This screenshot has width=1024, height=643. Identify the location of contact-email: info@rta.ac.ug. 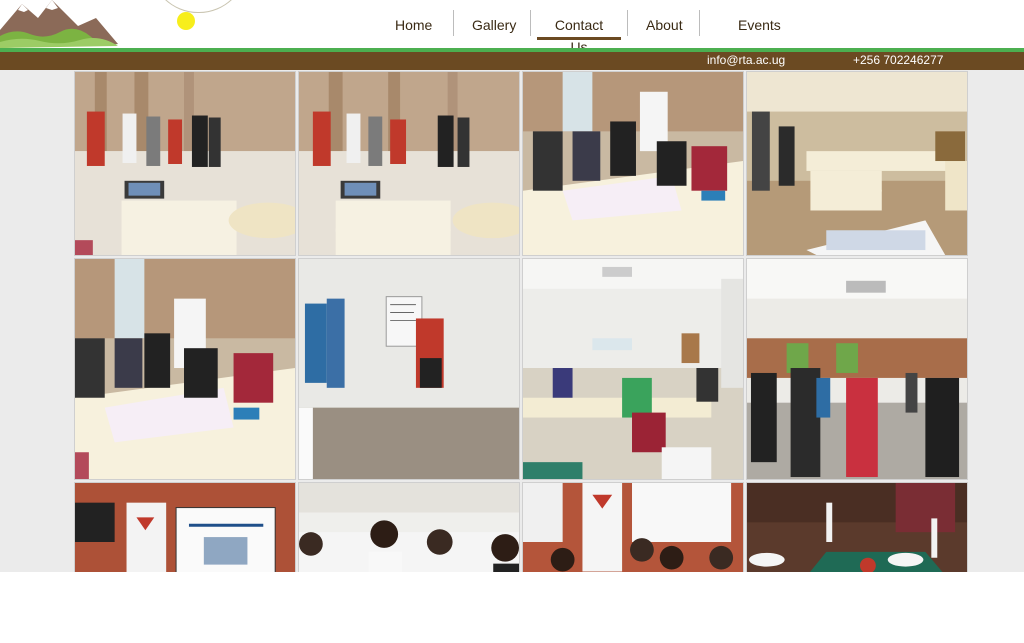
(746, 60).